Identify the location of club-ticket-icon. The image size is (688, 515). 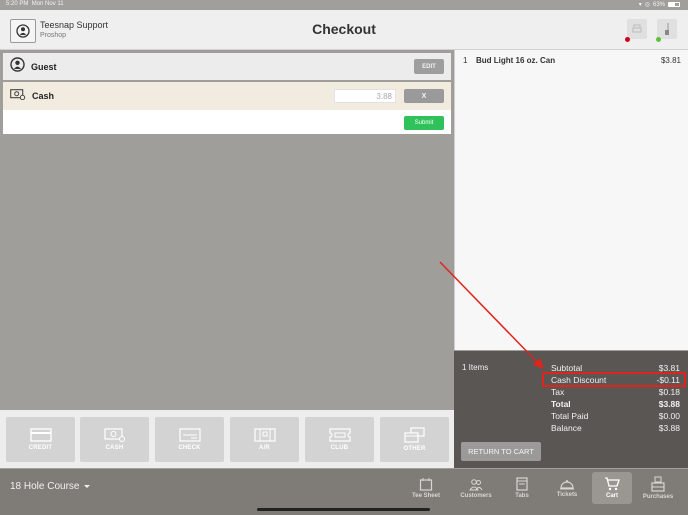
(339, 435).